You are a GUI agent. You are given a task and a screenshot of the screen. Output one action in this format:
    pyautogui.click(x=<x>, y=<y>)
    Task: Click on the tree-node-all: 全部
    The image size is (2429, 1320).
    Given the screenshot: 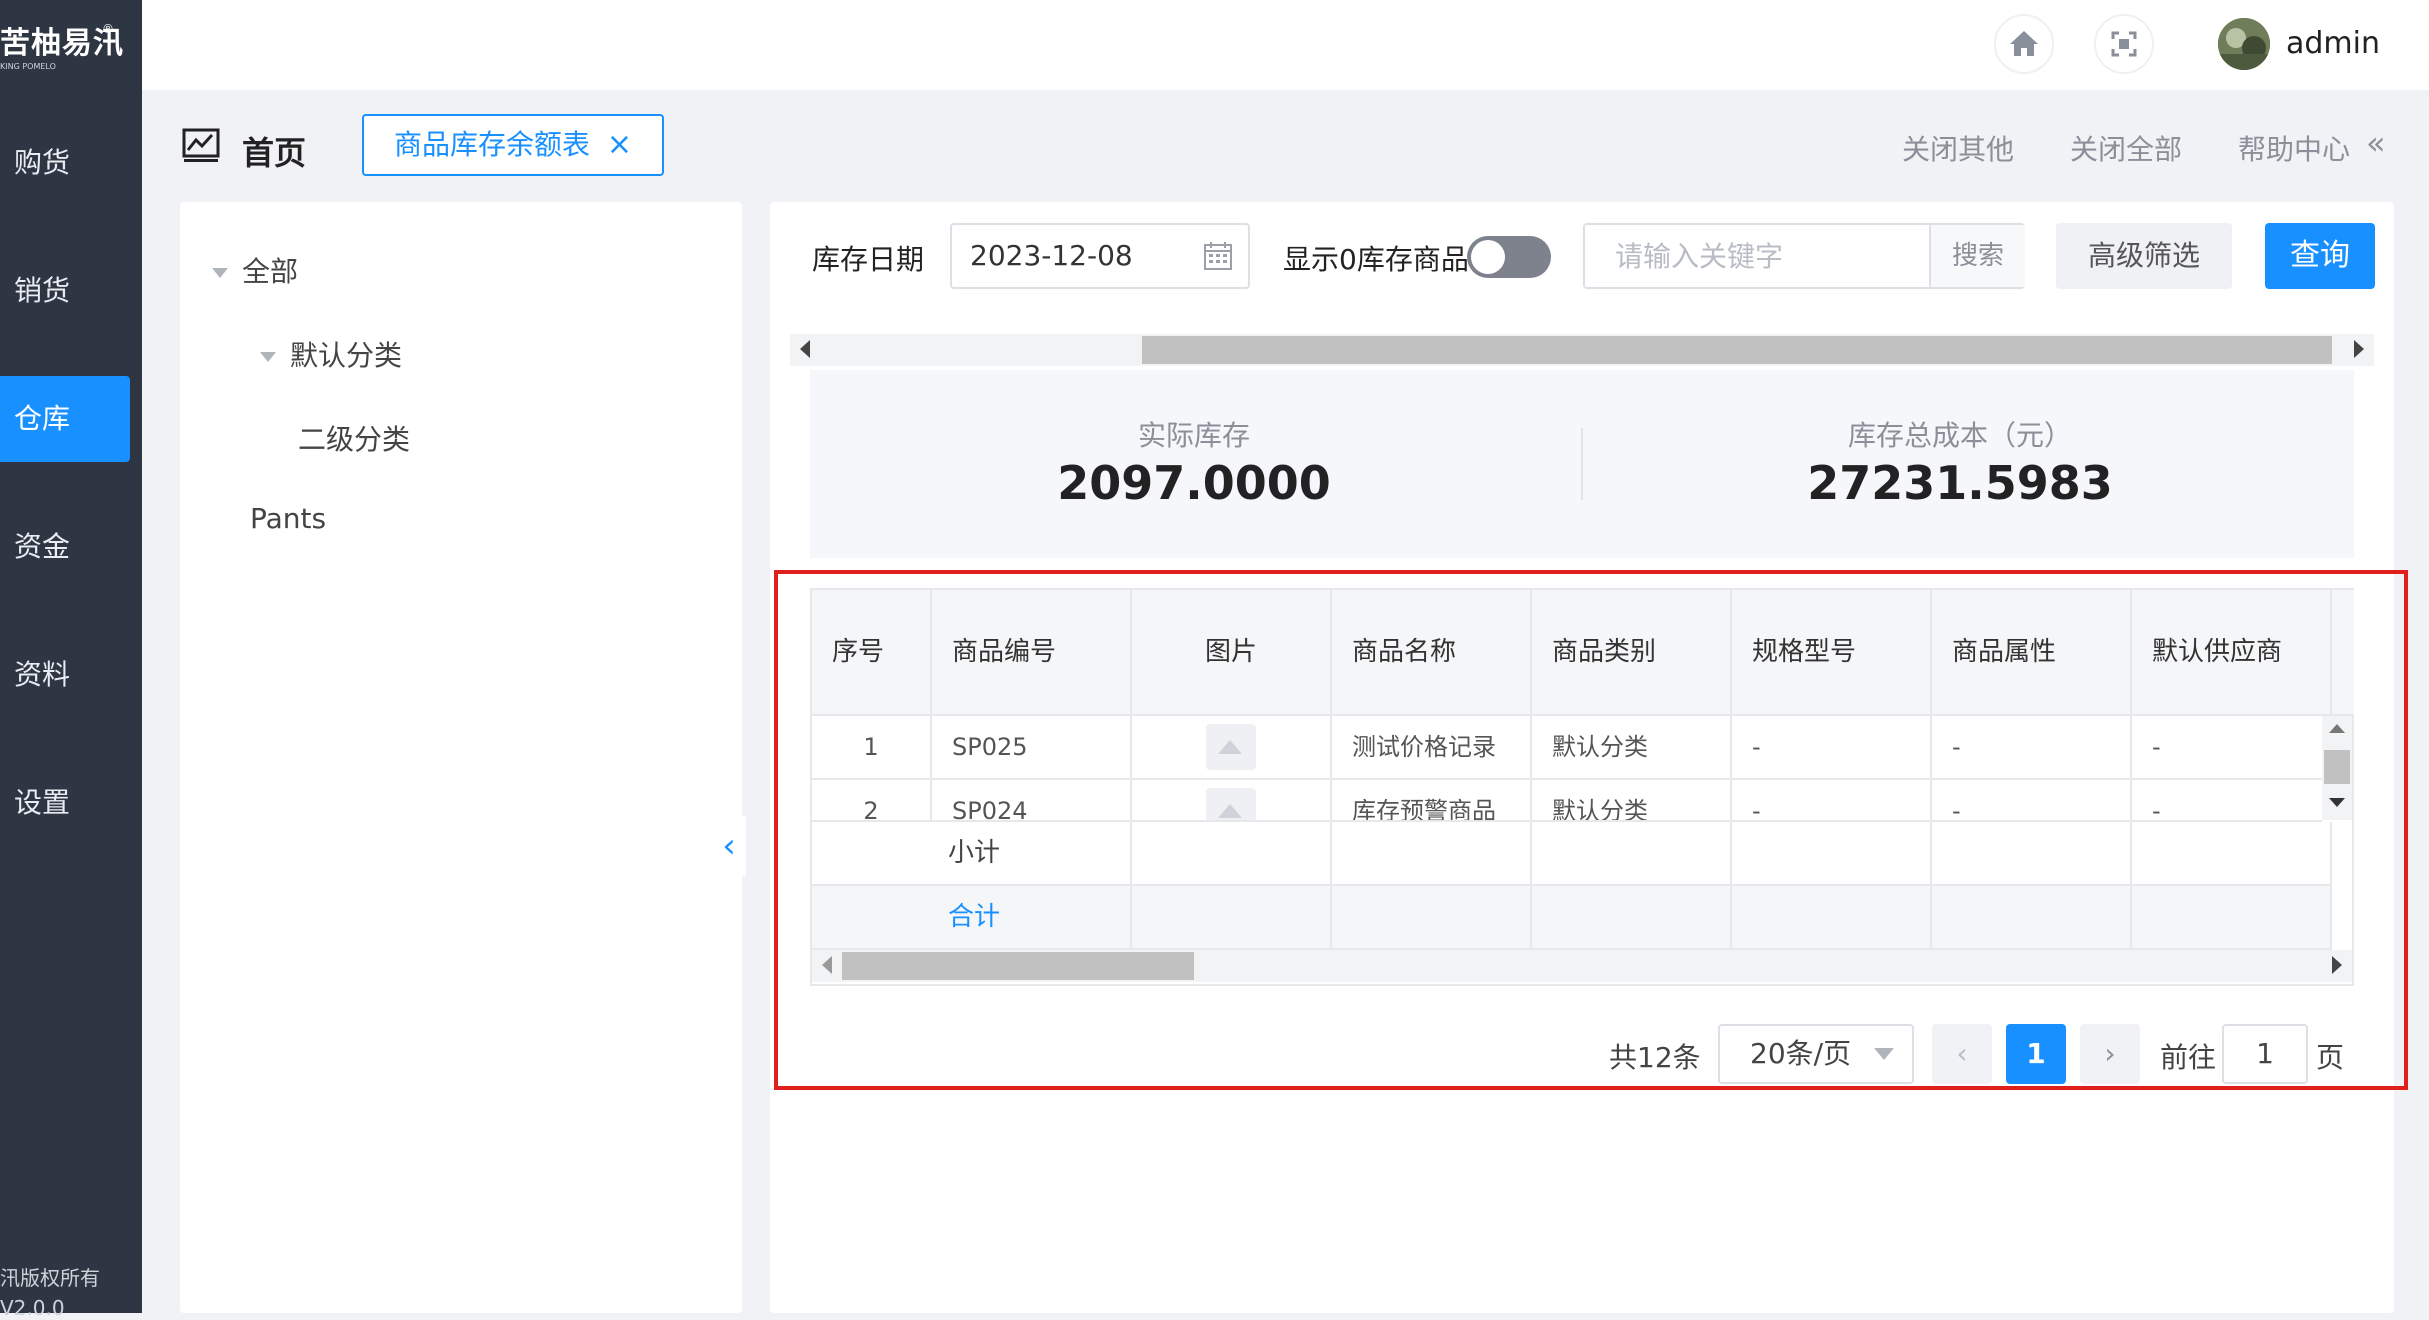 What is the action you would take?
    pyautogui.click(x=255, y=270)
    